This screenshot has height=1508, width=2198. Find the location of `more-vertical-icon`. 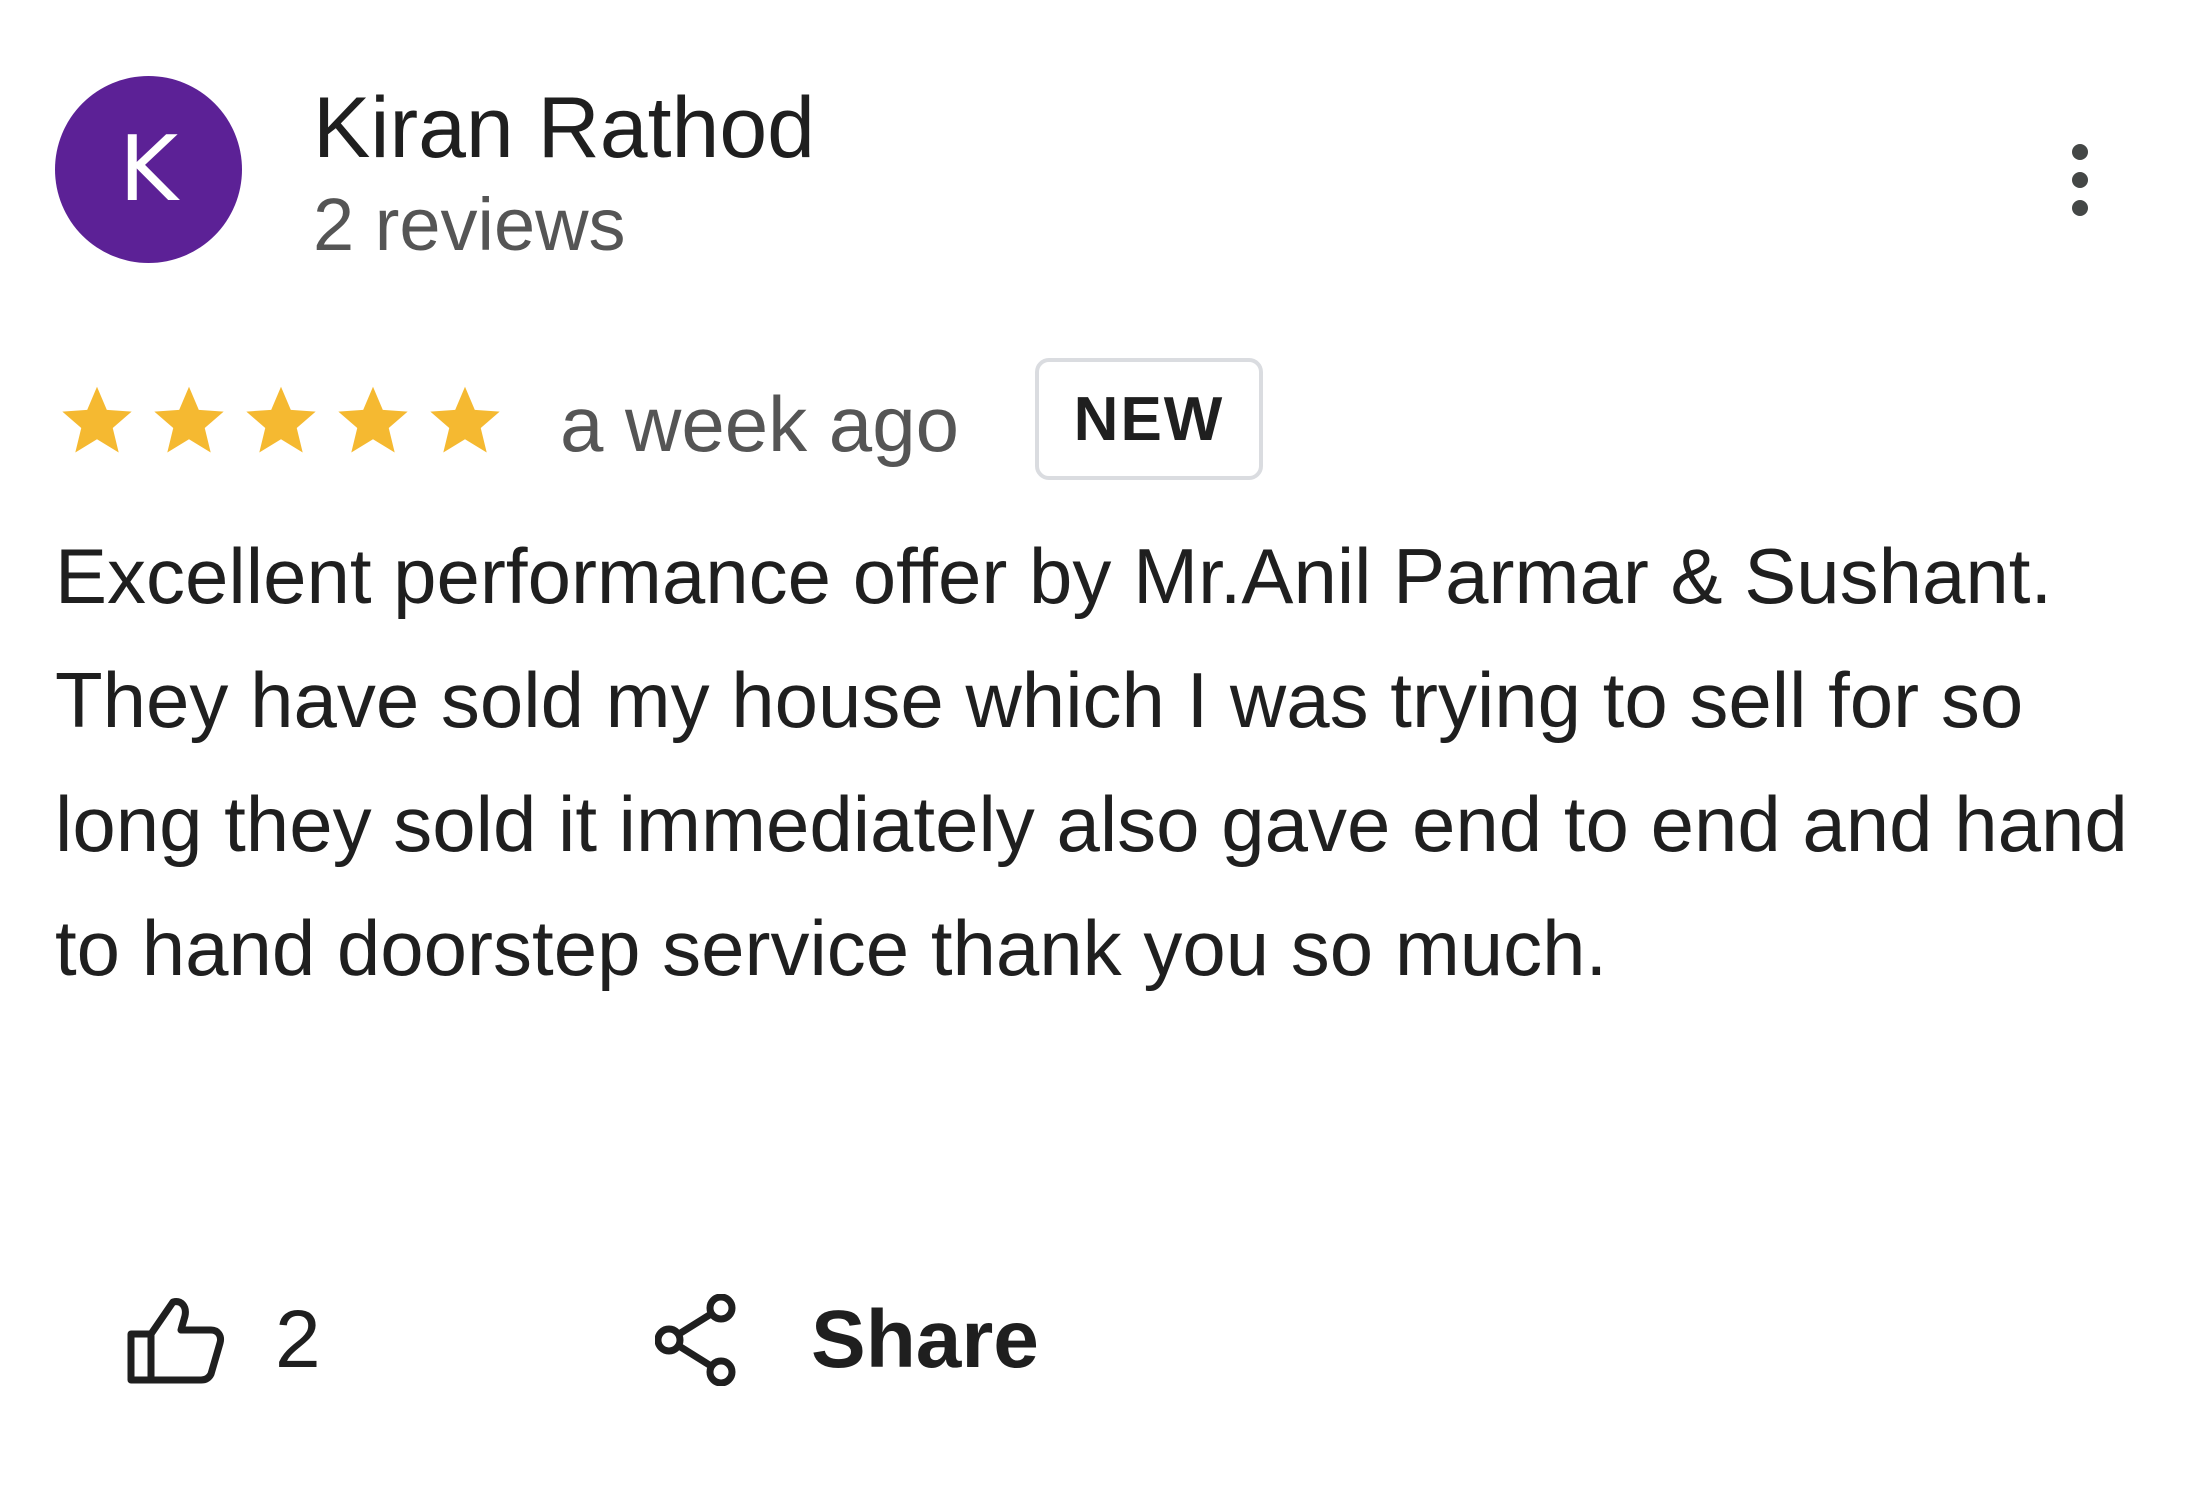

more-vertical-icon is located at coordinates (2080, 180).